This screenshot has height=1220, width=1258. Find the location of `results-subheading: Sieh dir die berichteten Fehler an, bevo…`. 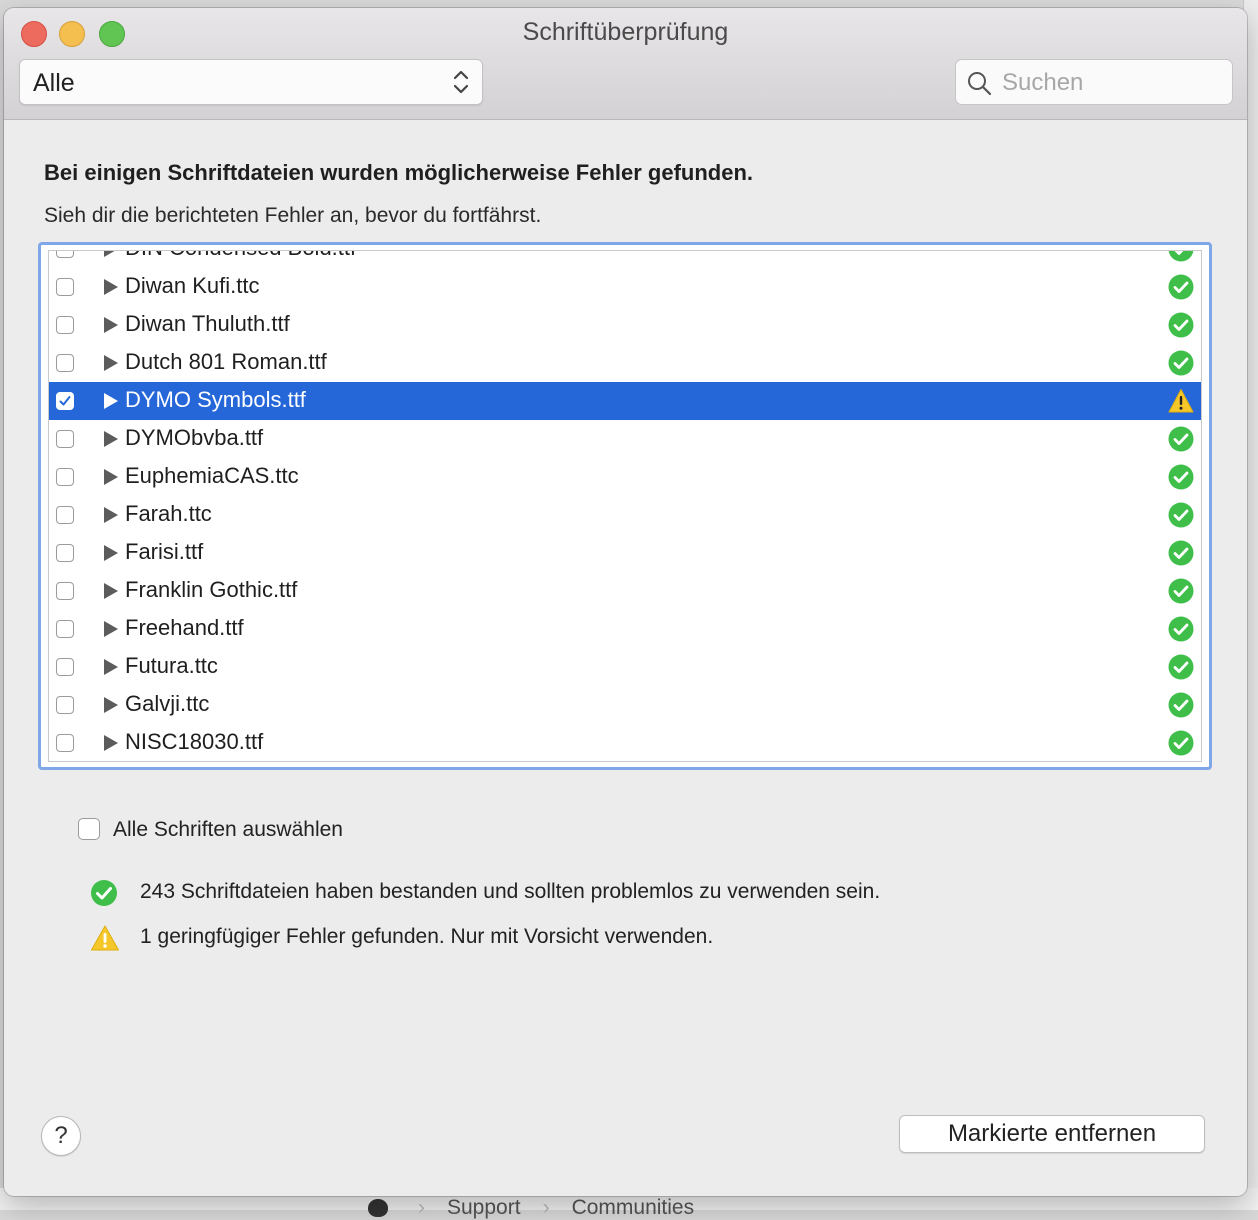

results-subheading: Sieh dir die berichteten Fehler an, bevo… is located at coordinates (293, 215).